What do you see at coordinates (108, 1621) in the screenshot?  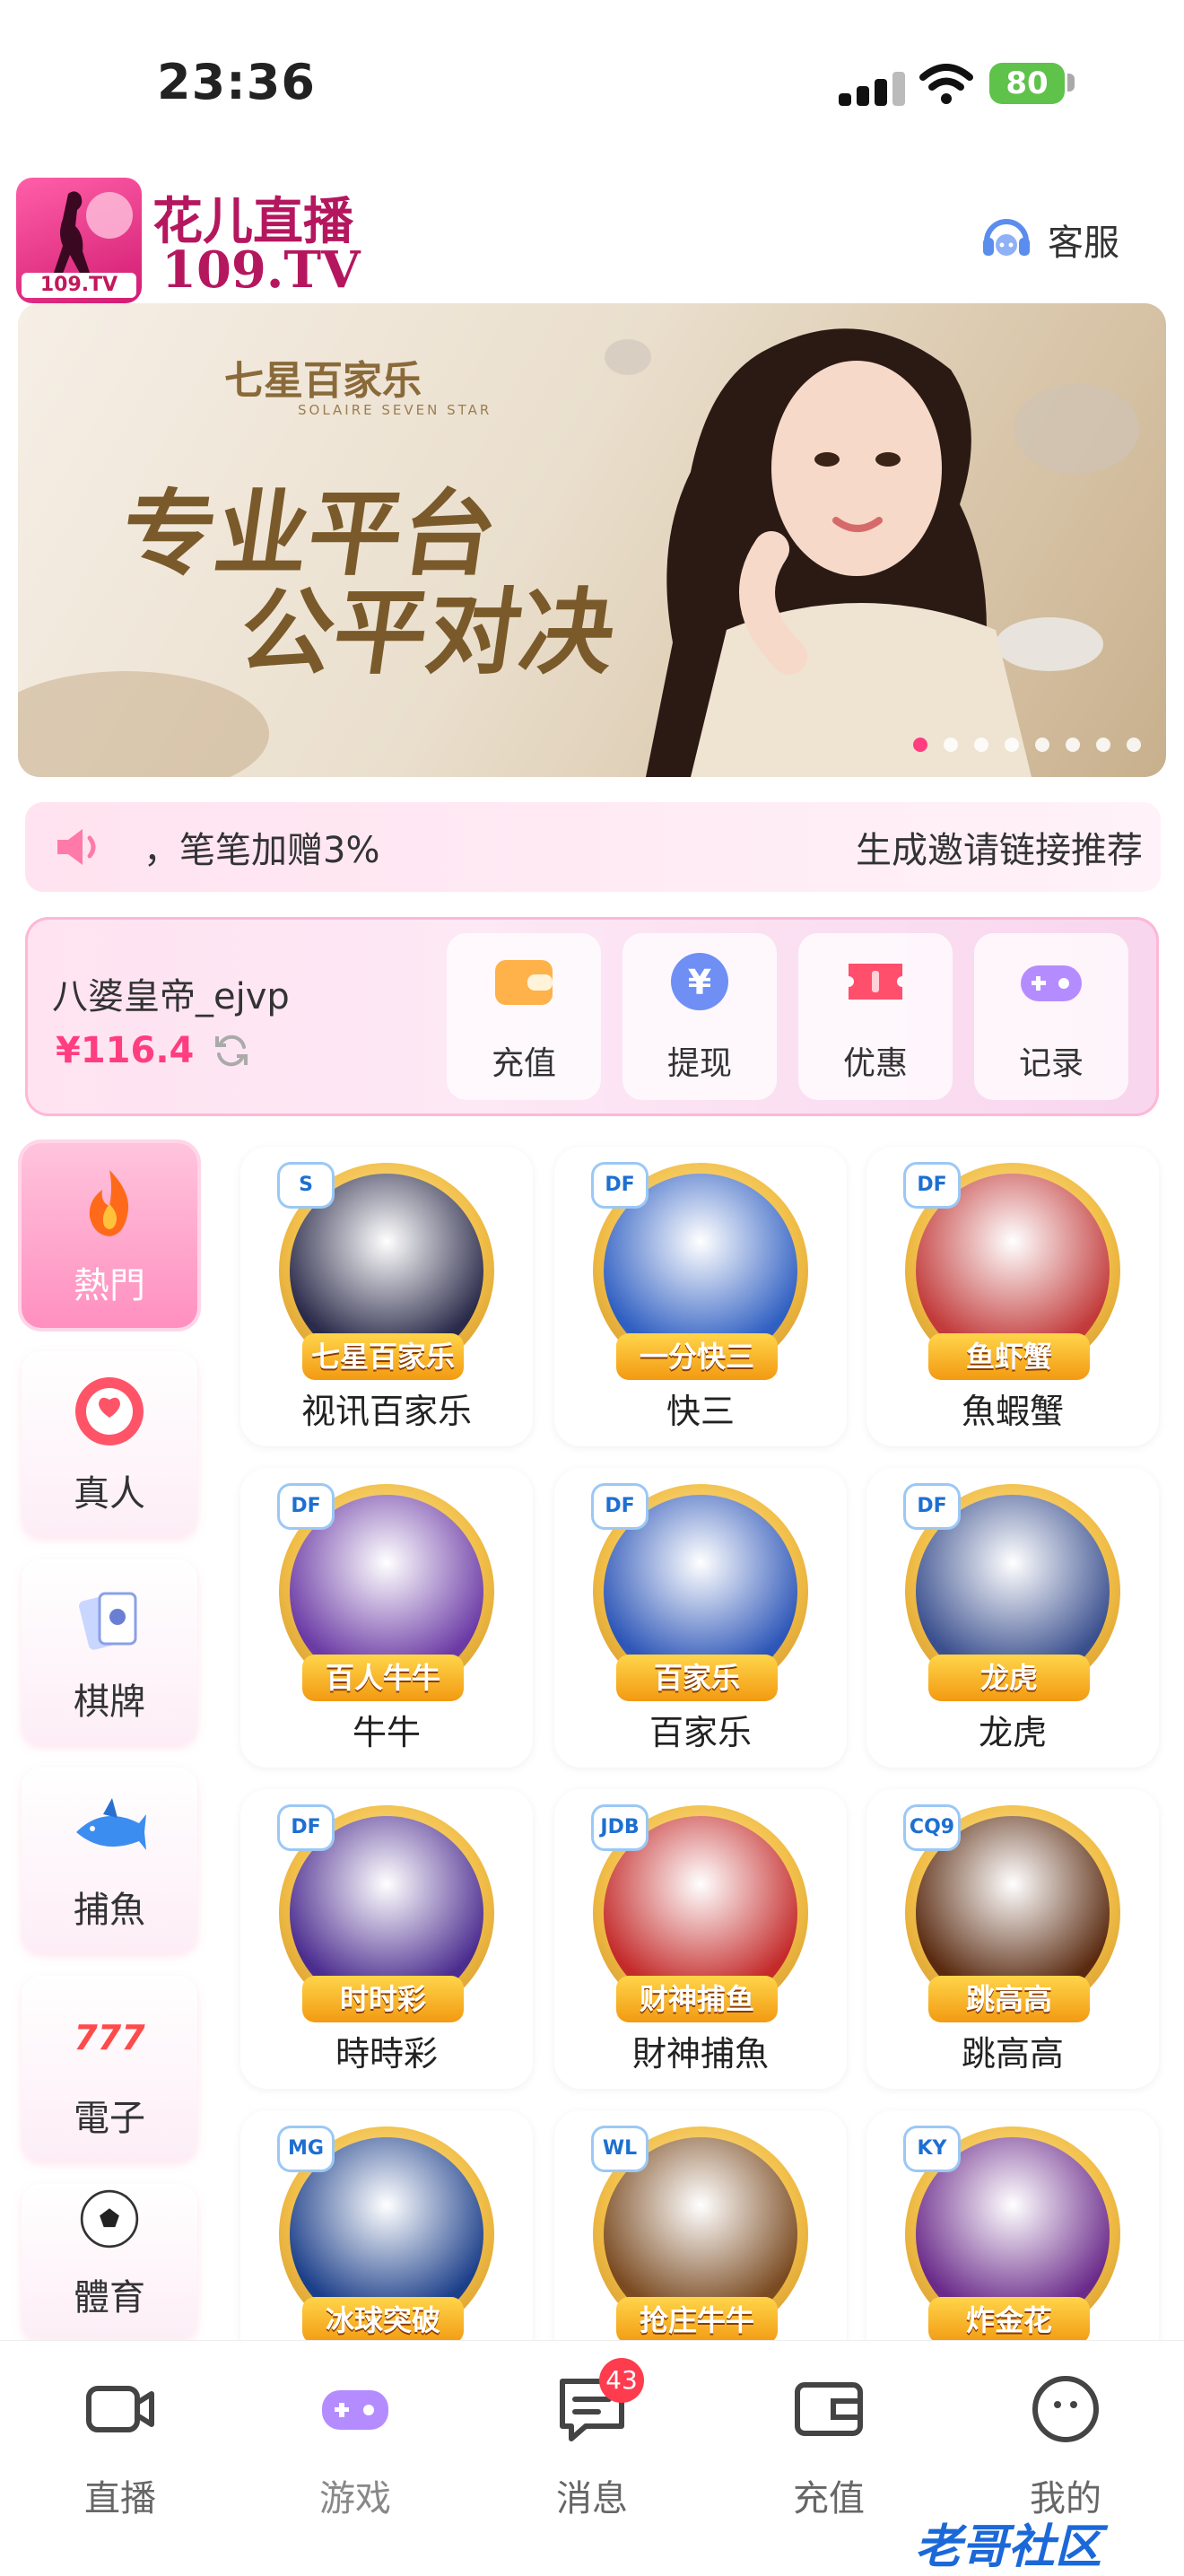 I see `cards-icon` at bounding box center [108, 1621].